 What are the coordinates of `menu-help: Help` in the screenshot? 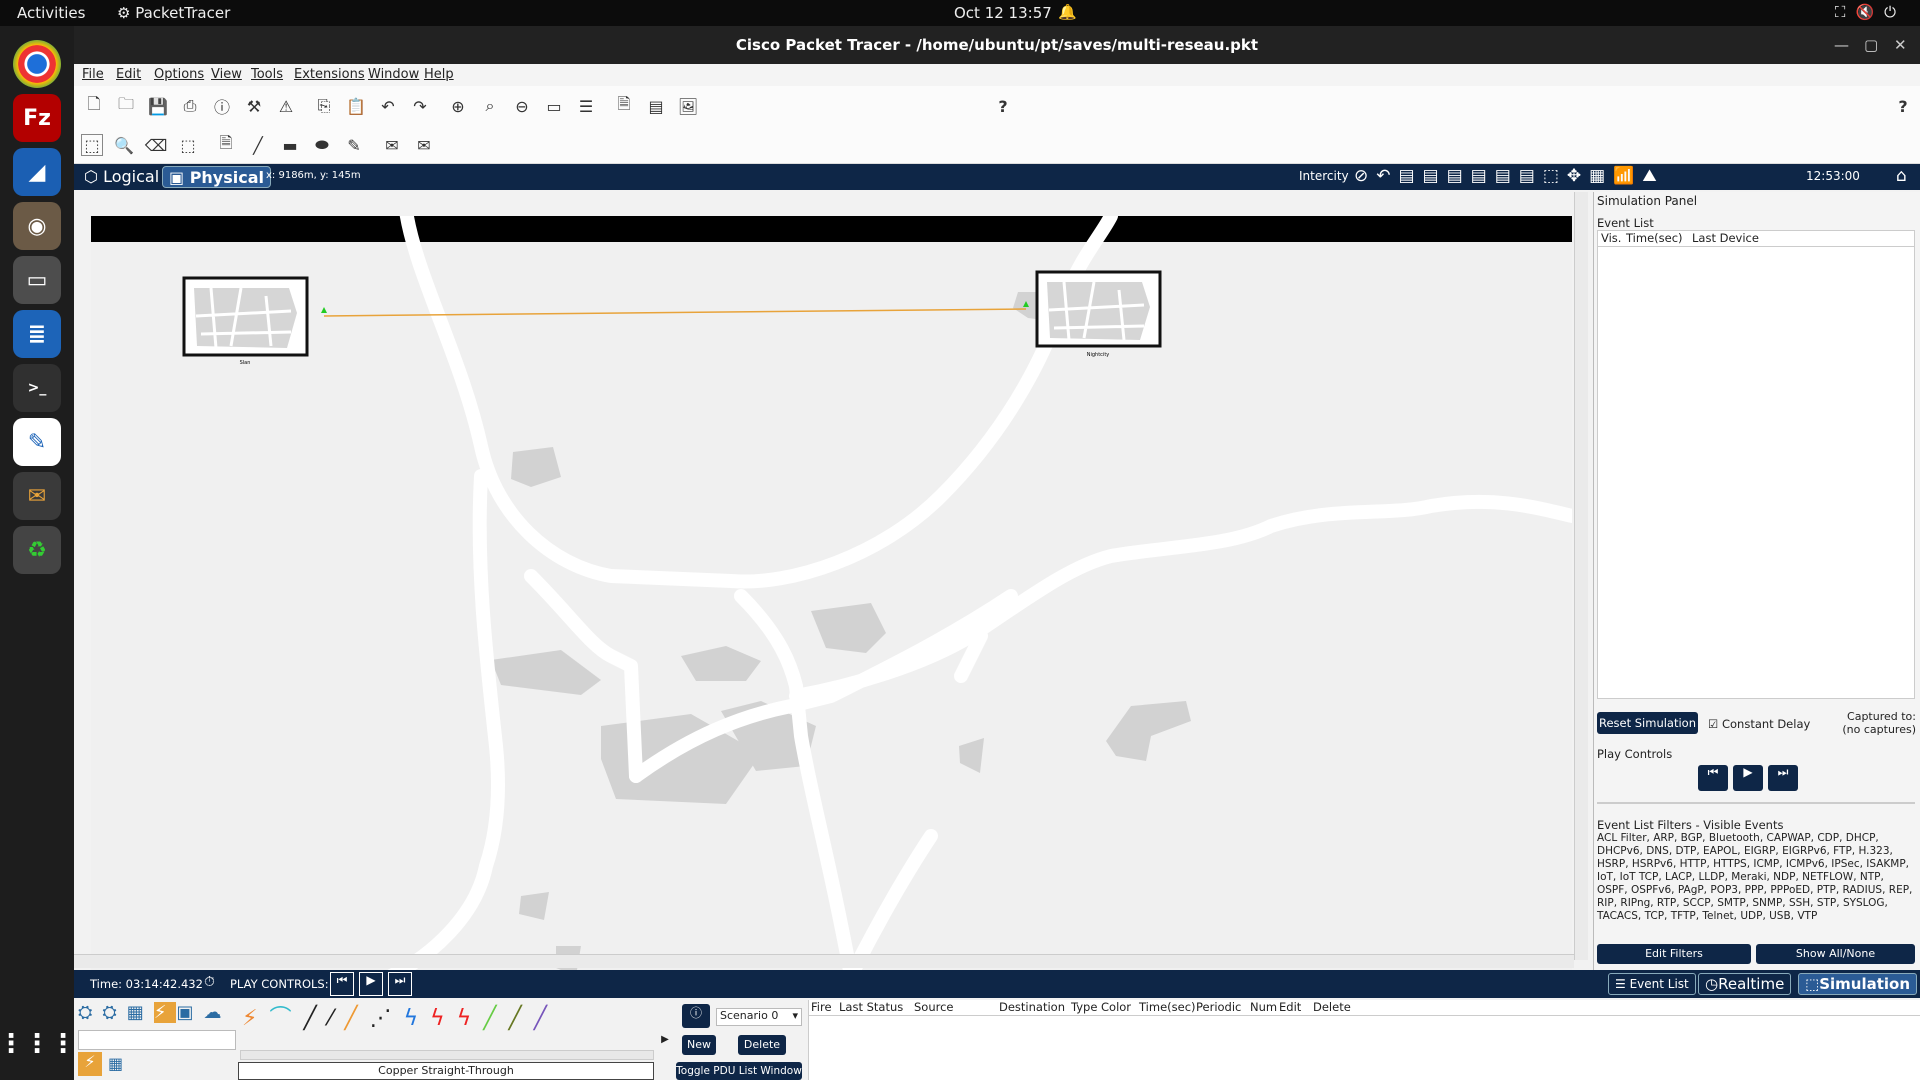 It's located at (439, 74).